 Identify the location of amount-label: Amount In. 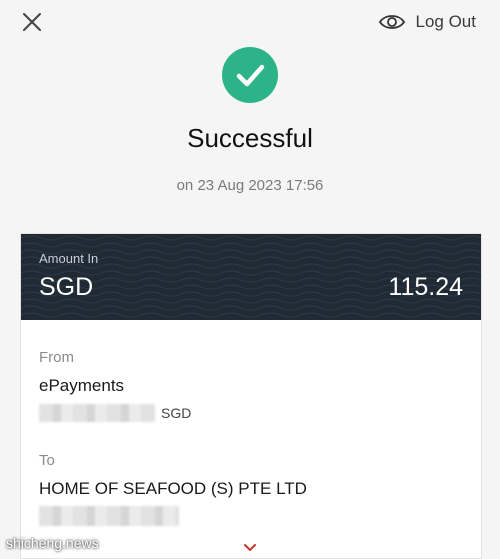
(69, 258).